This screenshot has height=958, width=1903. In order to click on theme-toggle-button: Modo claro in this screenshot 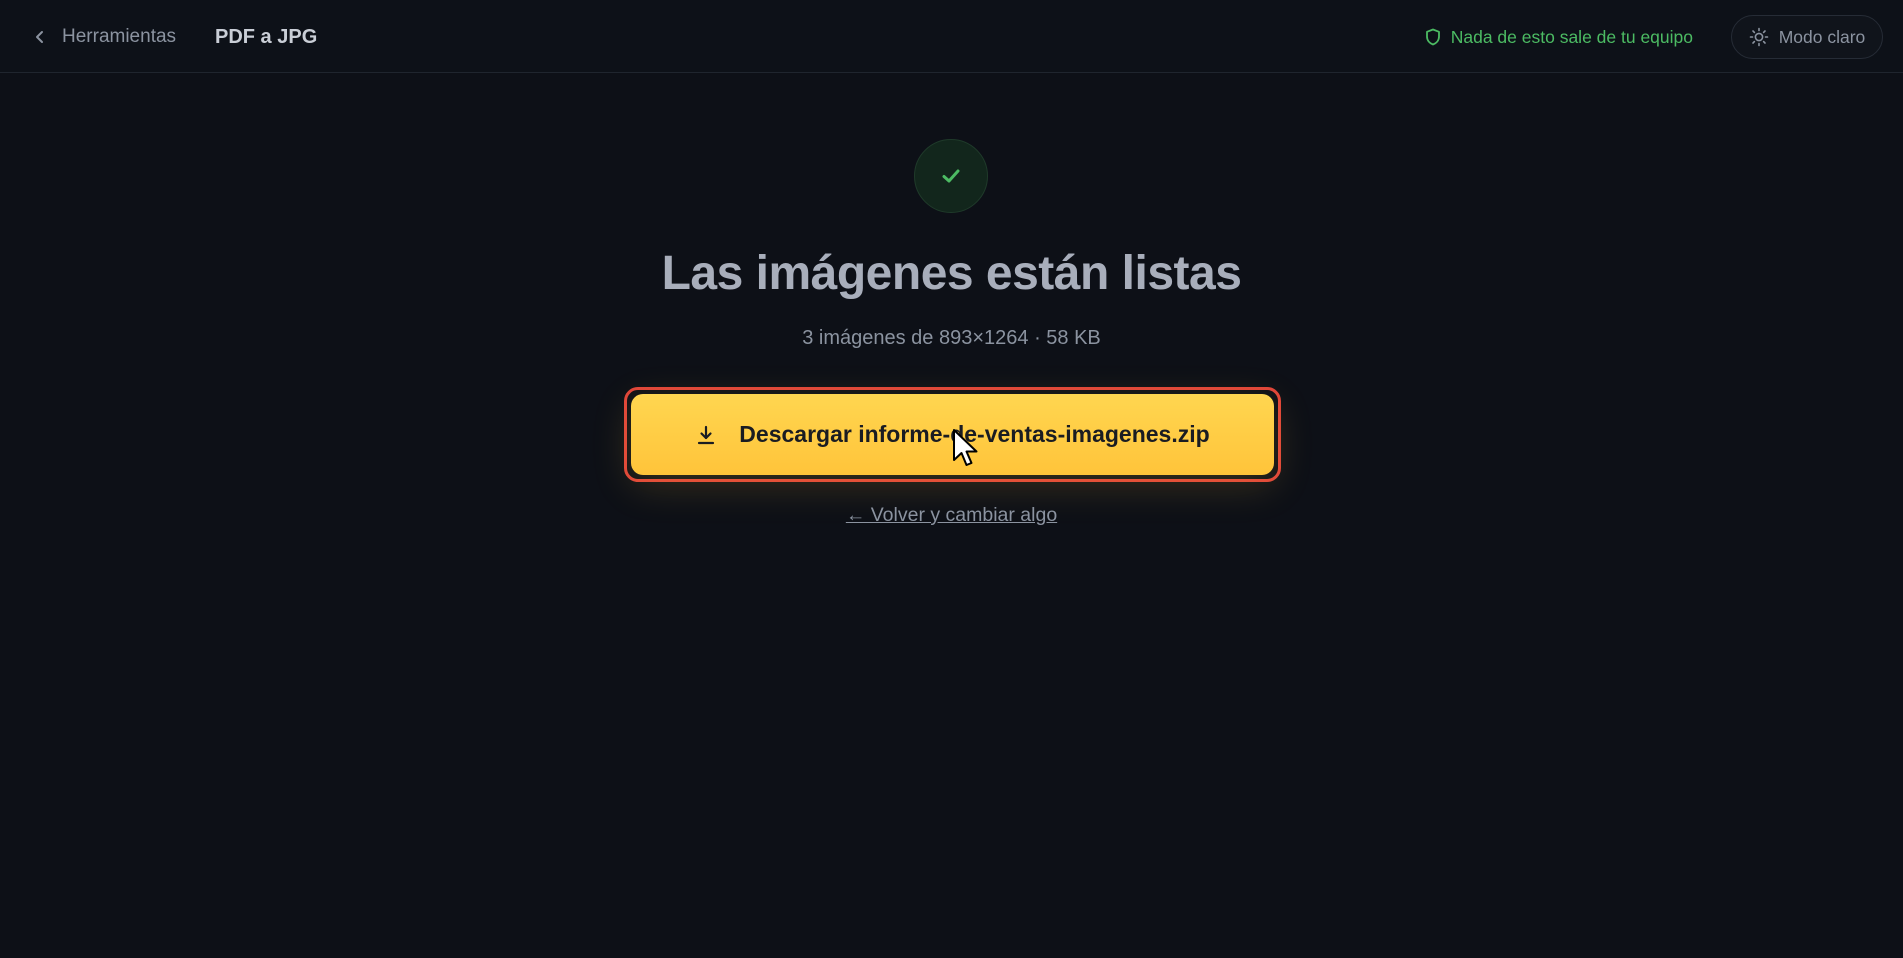, I will do `click(1807, 37)`.